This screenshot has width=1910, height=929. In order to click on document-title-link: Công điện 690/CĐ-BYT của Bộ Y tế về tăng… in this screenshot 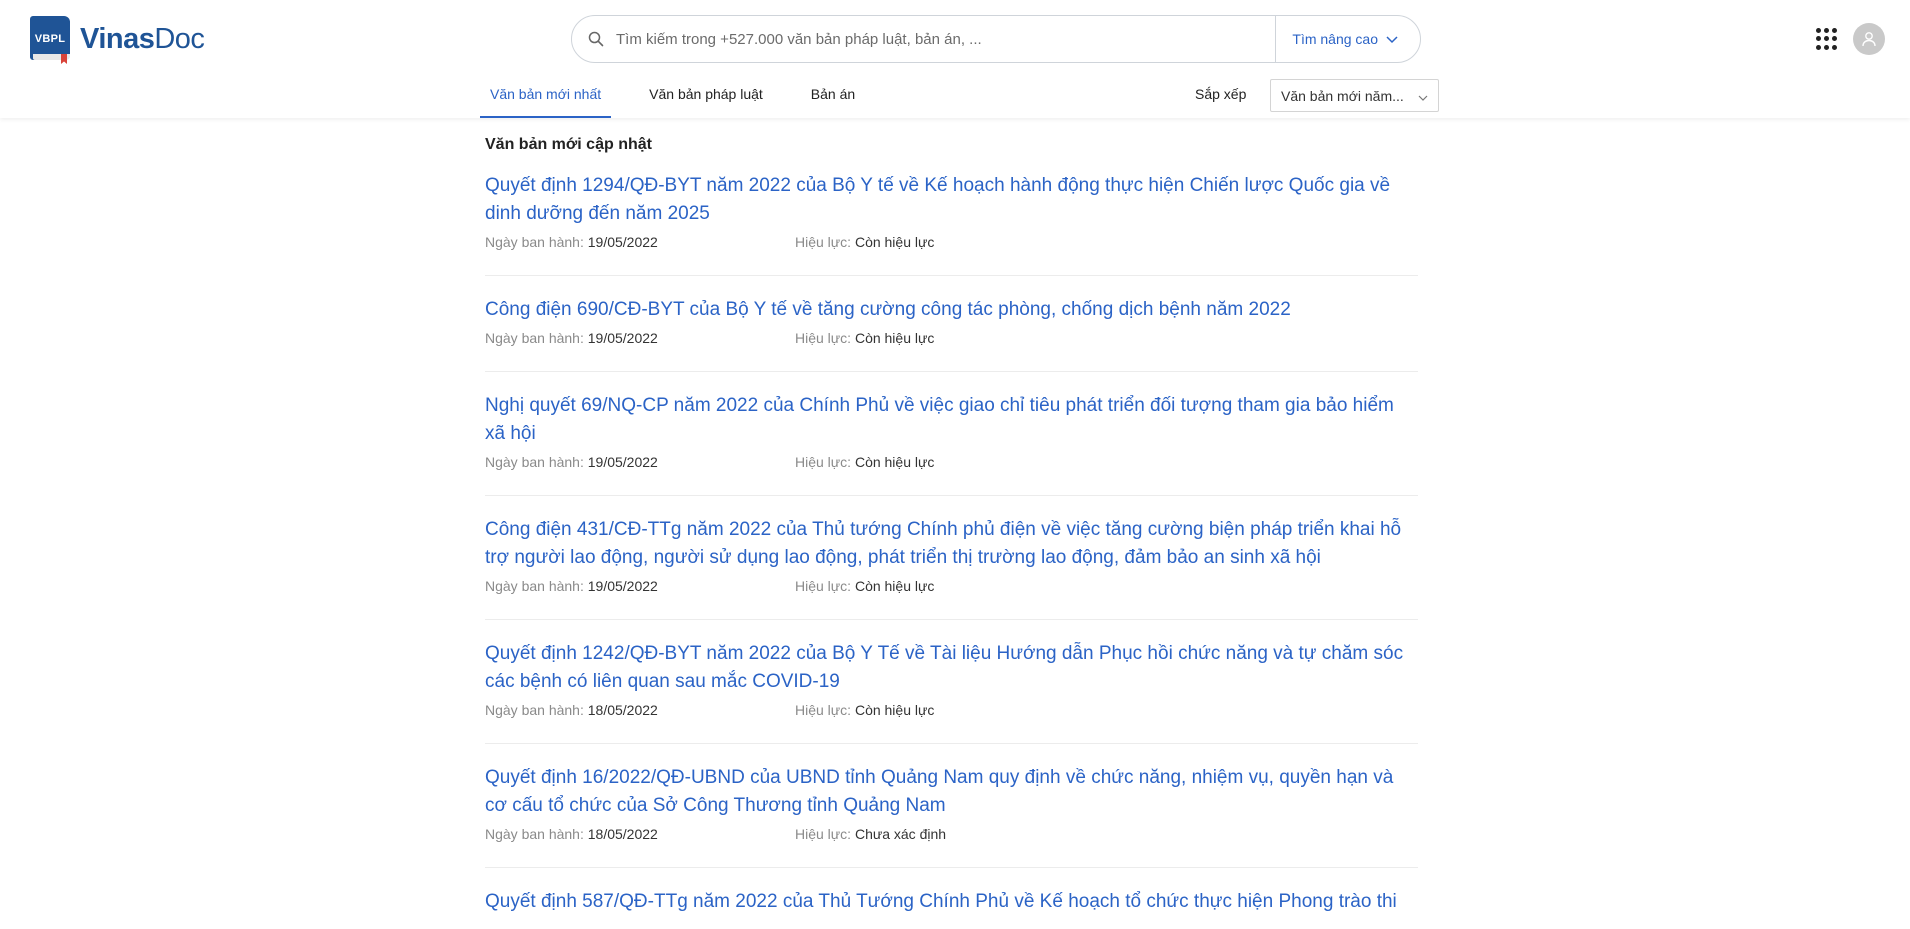, I will do `click(951, 310)`.